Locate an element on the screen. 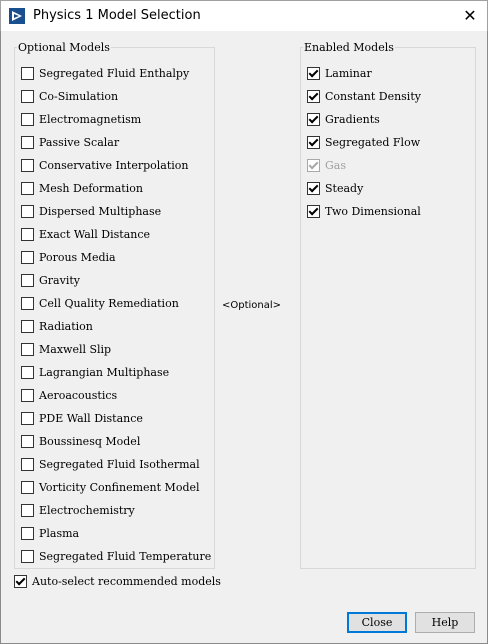 Image resolution: width=488 pixels, height=644 pixels. optional-model-item: Cell Quality Remediation is located at coordinates (116, 303).